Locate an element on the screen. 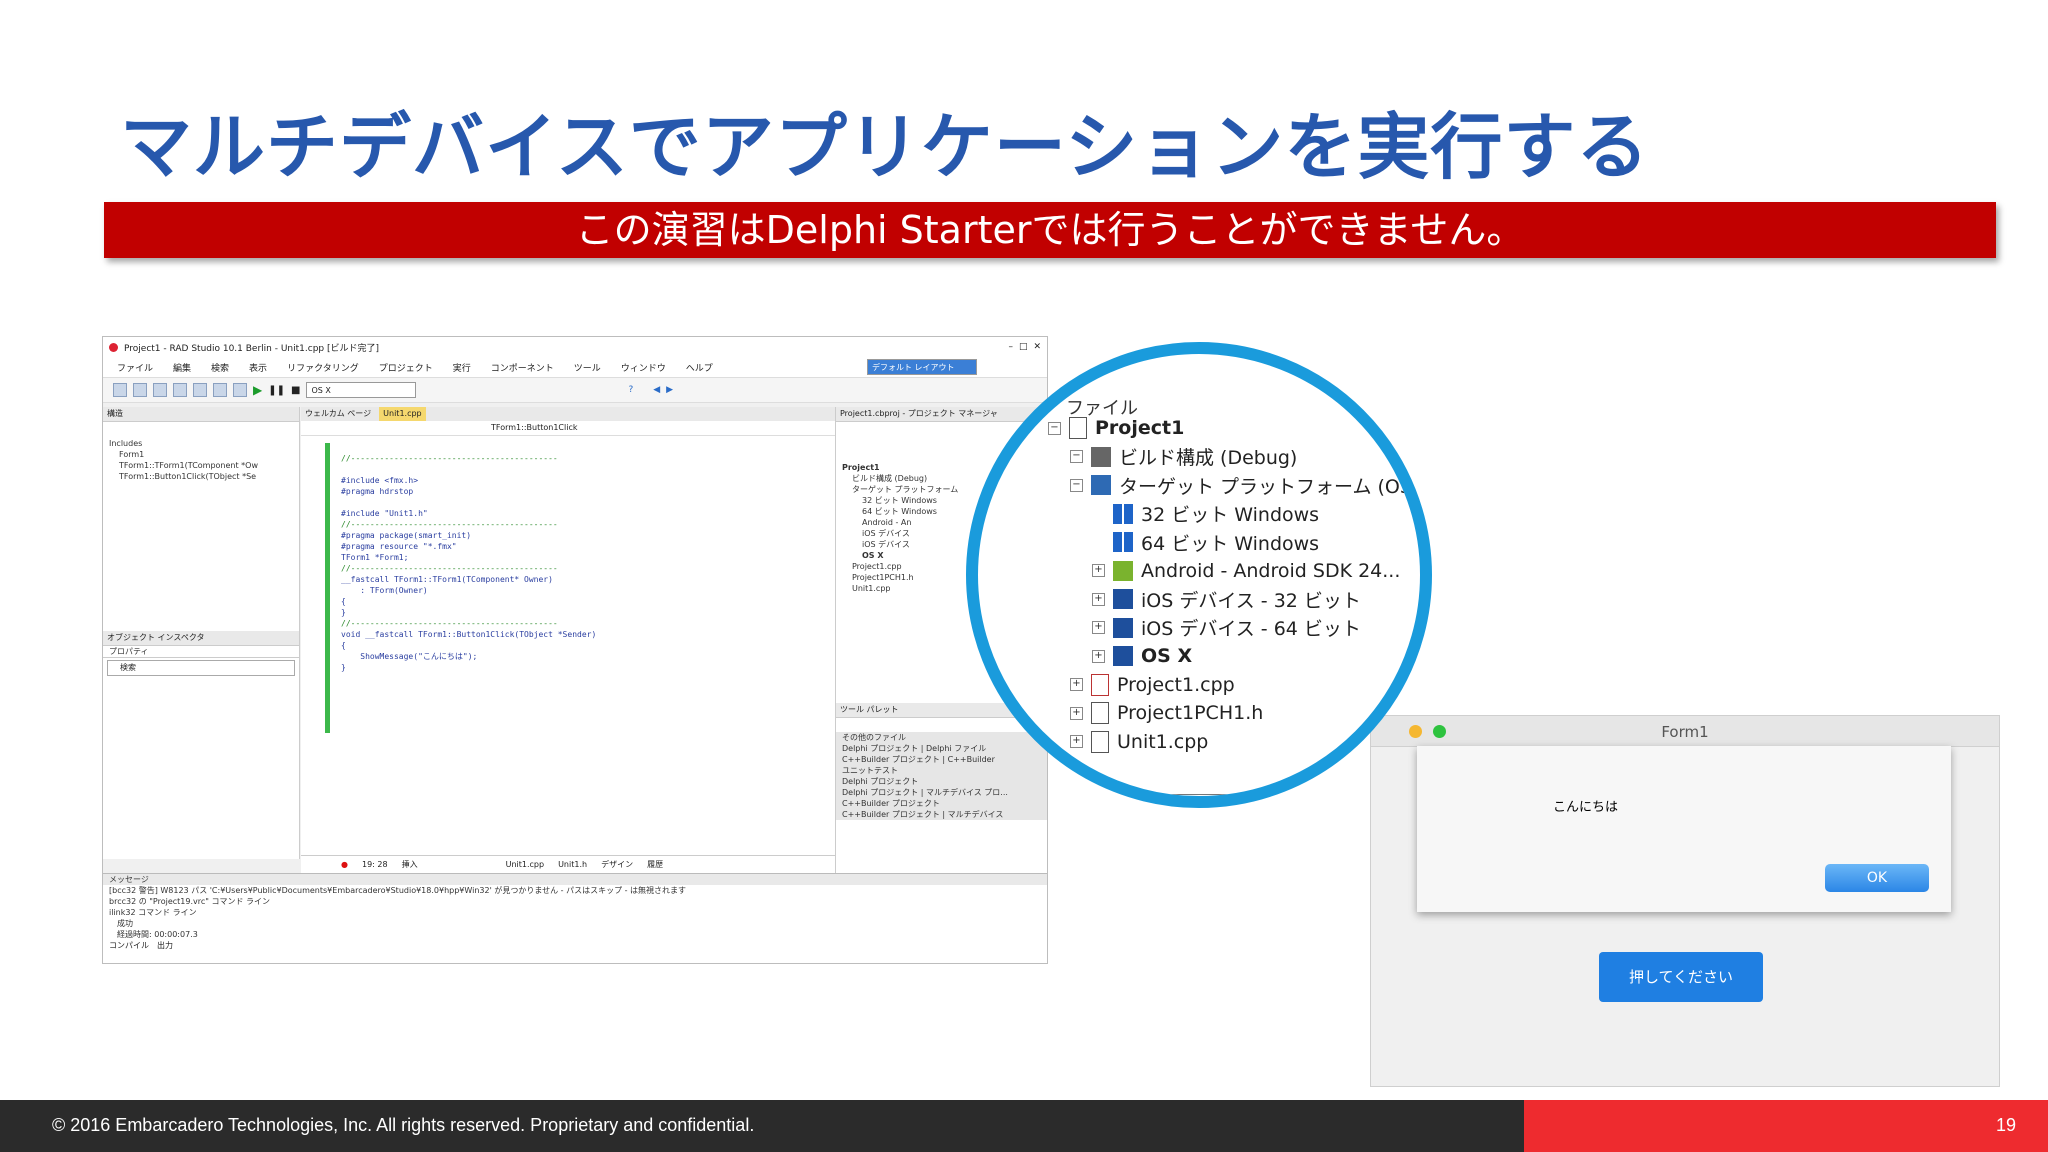 Image resolution: width=2048 pixels, height=1152 pixels. code-line: ShowMessage("こんにちは"); is located at coordinates (621, 656).